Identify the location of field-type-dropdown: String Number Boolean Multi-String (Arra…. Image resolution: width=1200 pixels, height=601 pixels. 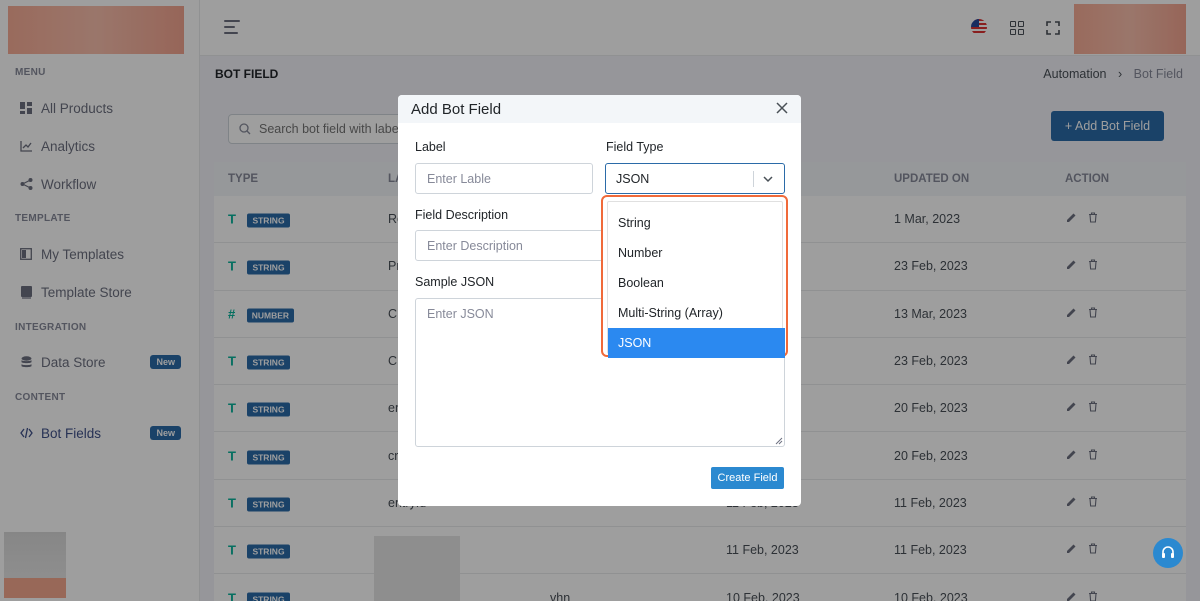
(694, 276).